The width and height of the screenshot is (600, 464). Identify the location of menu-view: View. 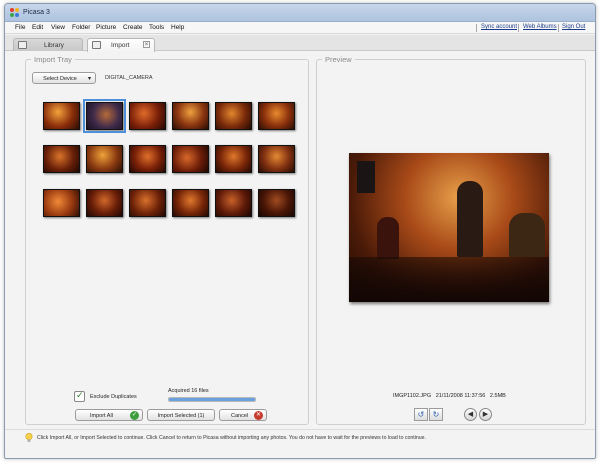
(58, 27).